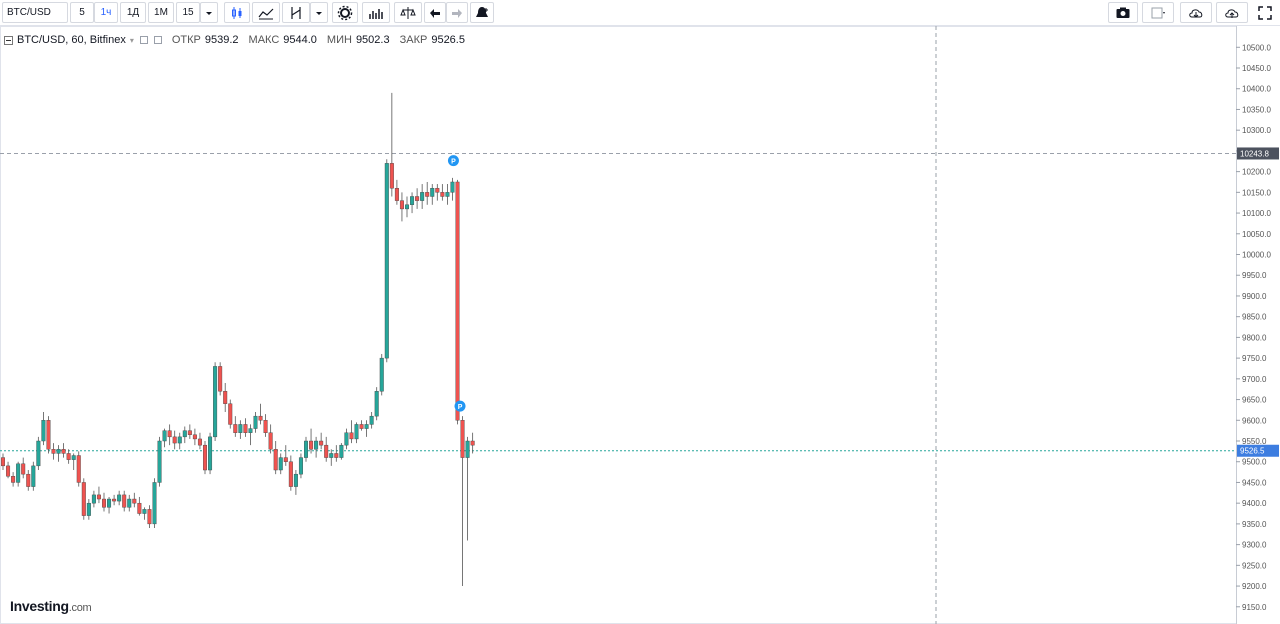  I want to click on compare-button, so click(408, 12).